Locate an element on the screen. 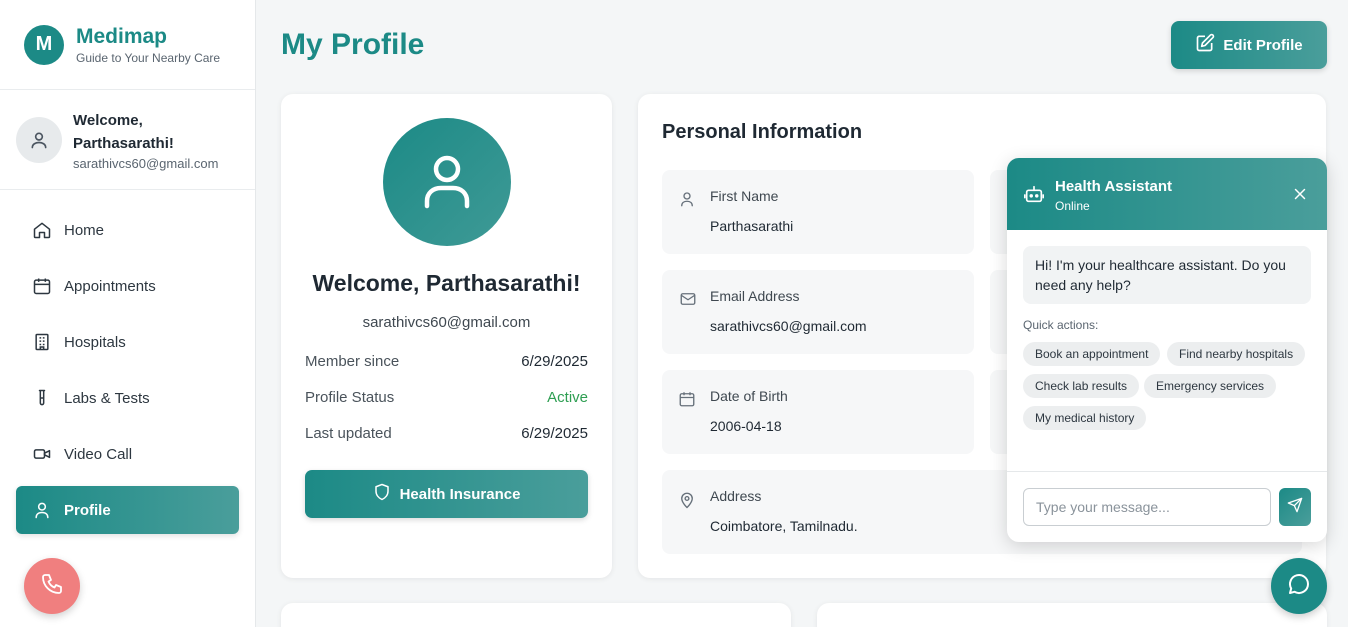 Image resolution: width=1348 pixels, height=627 pixels. sidebar-item-profile: Profile is located at coordinates (127, 510).